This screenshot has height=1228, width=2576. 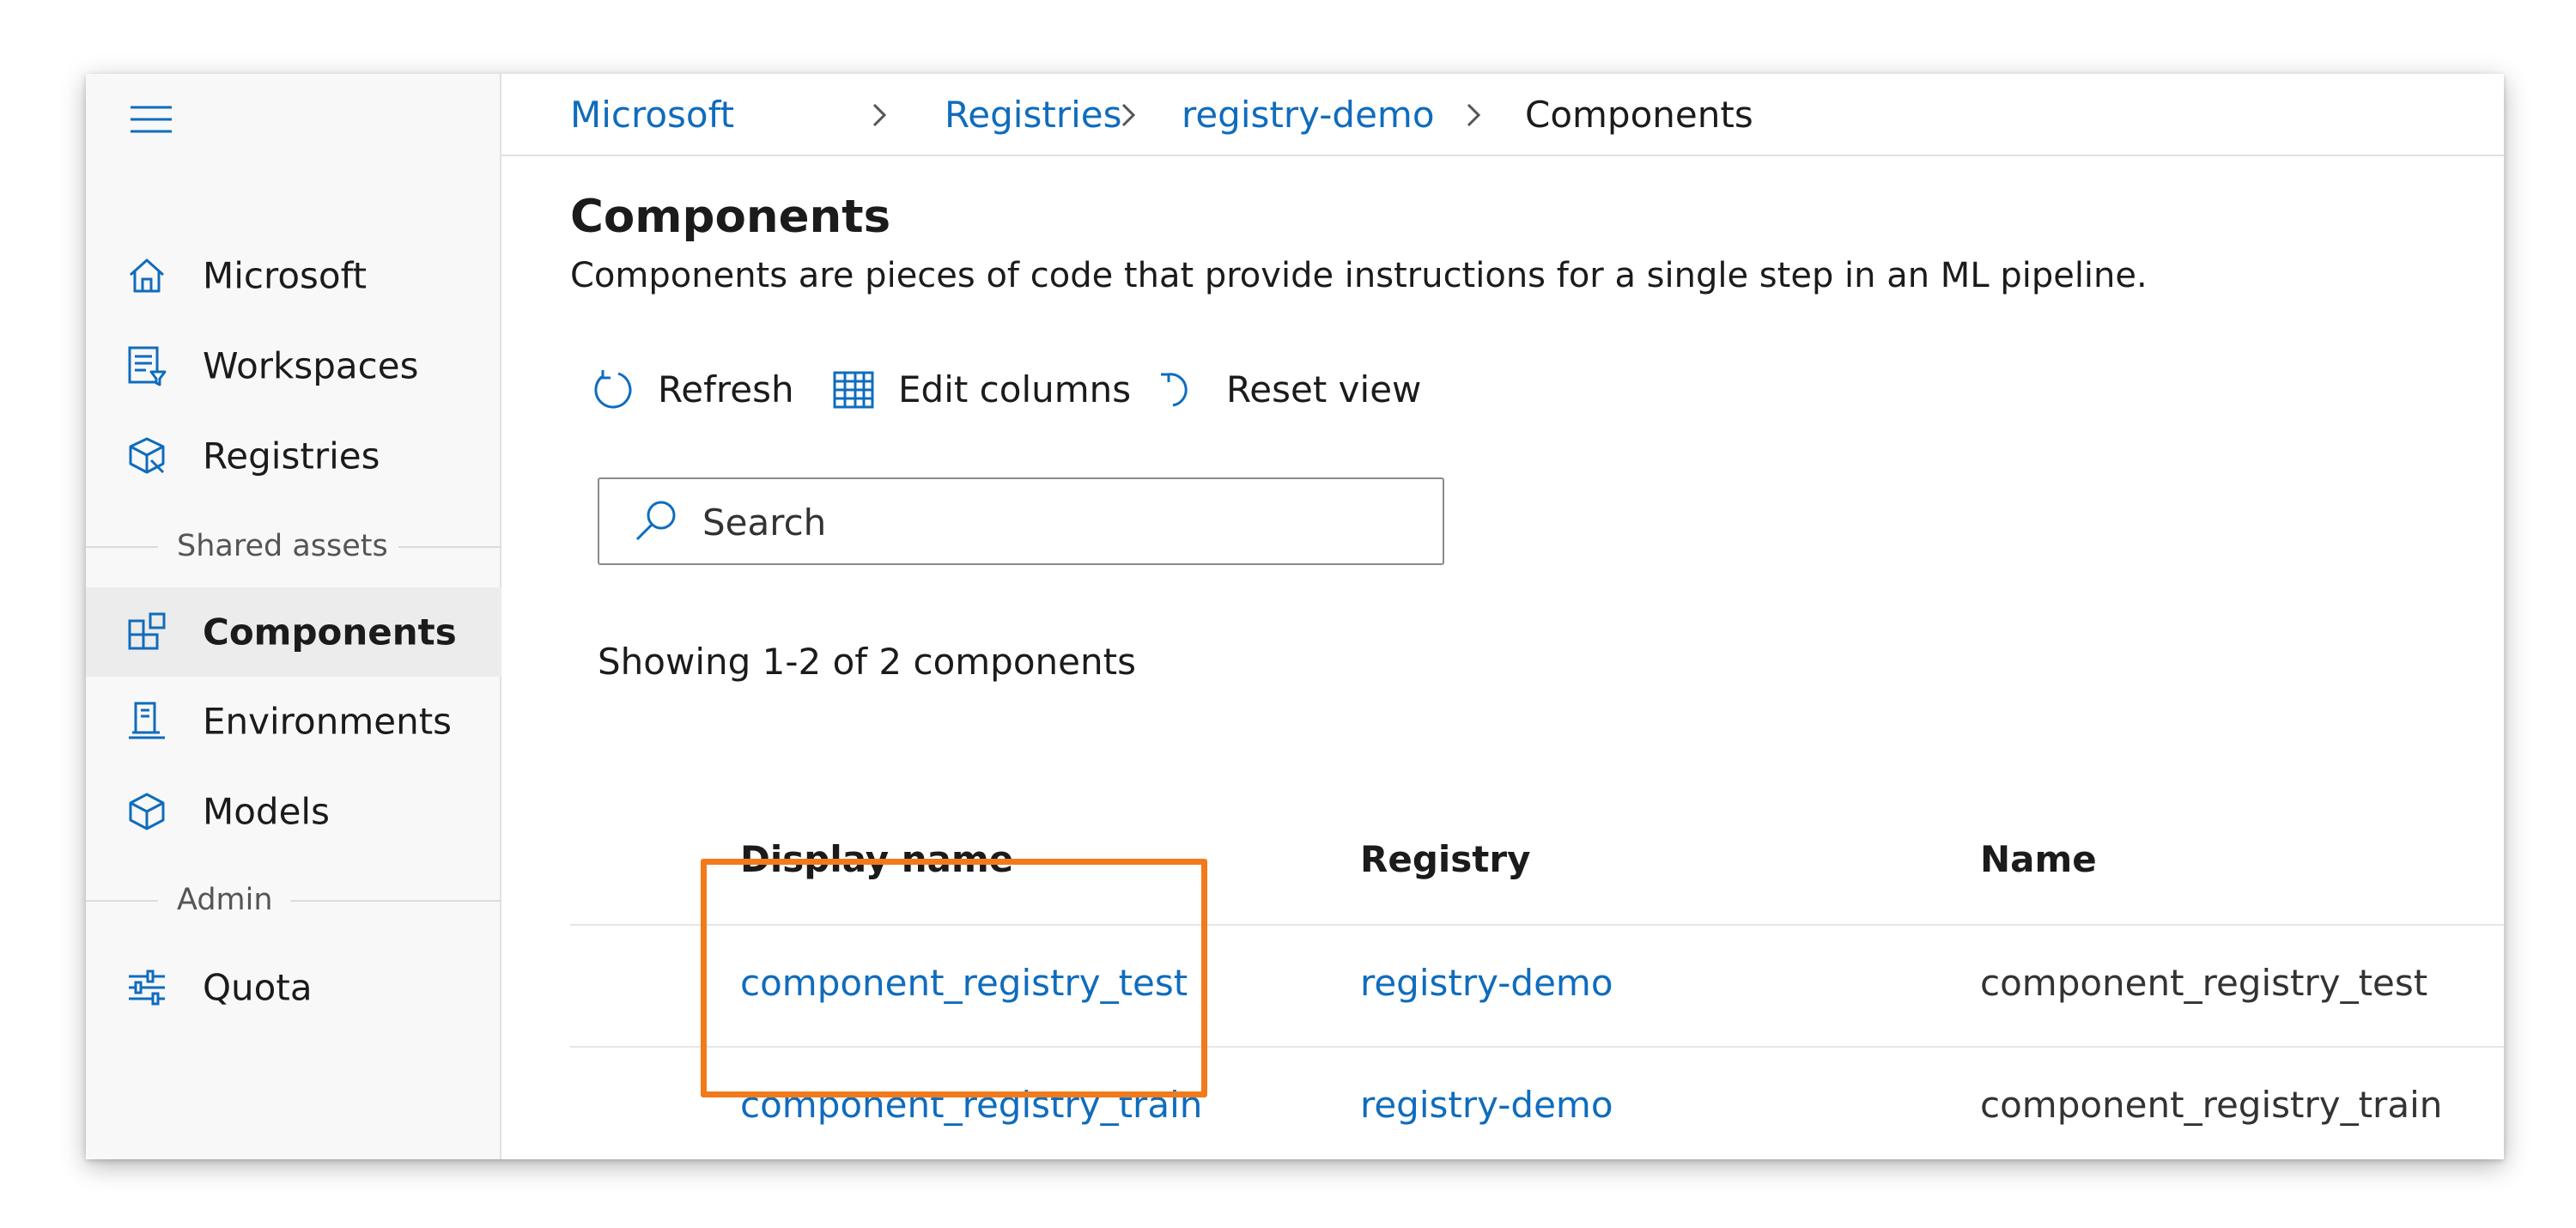 I want to click on sidebar-item-microsoft: Microsoft, so click(x=293, y=276).